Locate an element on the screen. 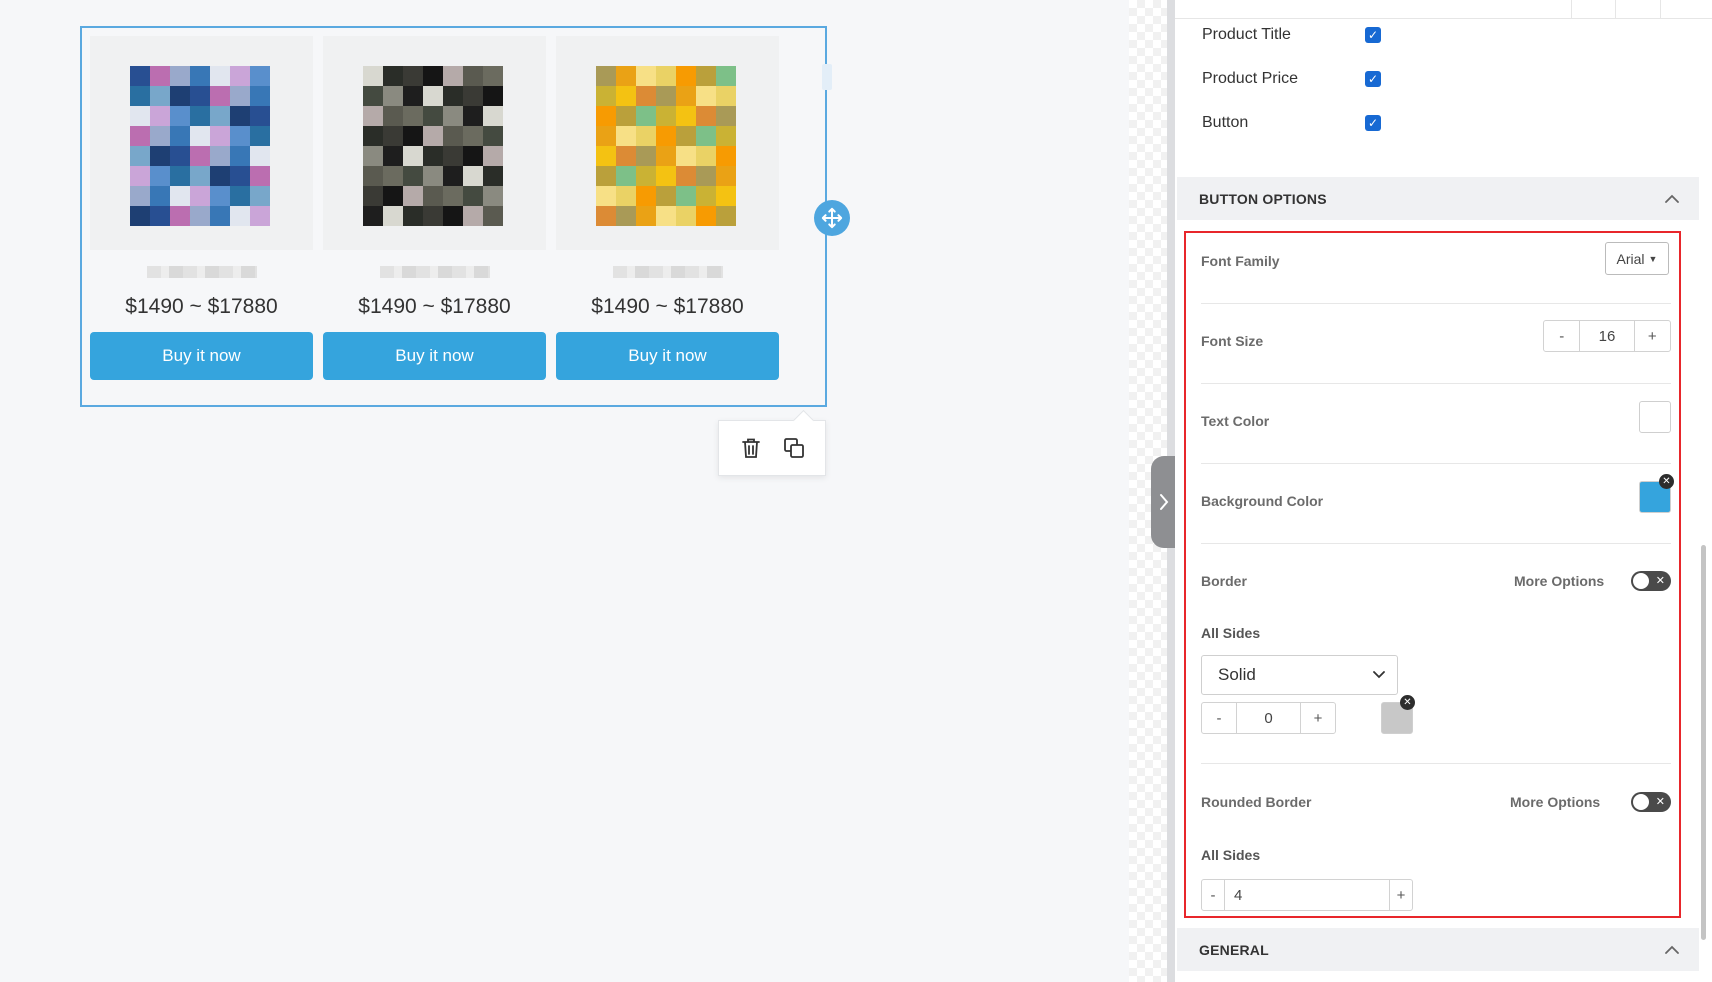 The height and width of the screenshot is (982, 1712). section-header-general: GENERAL is located at coordinates (1438, 949).